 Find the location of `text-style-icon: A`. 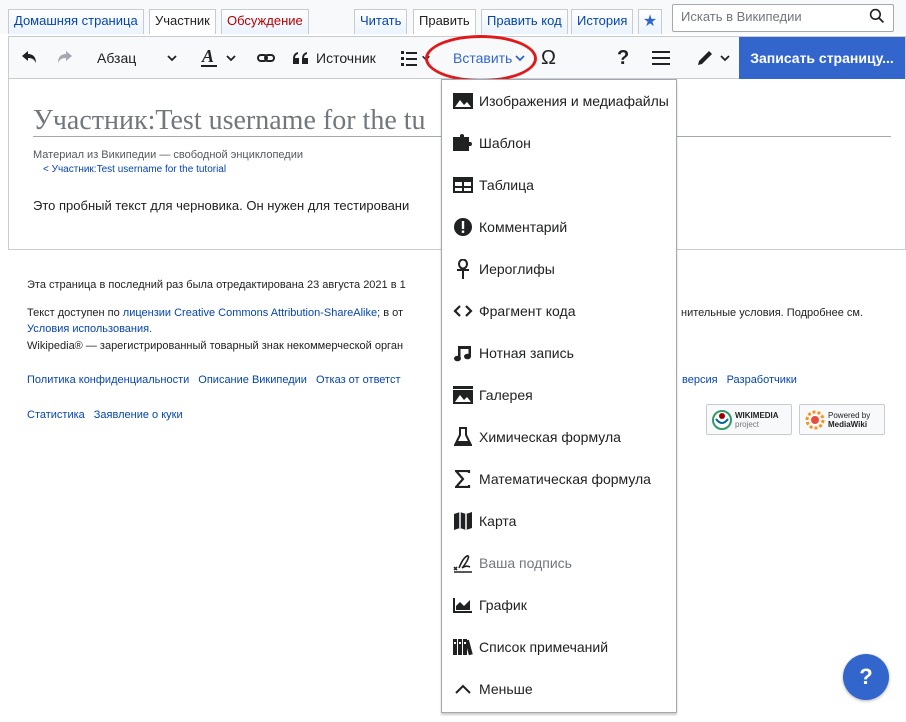

text-style-icon: A is located at coordinates (209, 57).